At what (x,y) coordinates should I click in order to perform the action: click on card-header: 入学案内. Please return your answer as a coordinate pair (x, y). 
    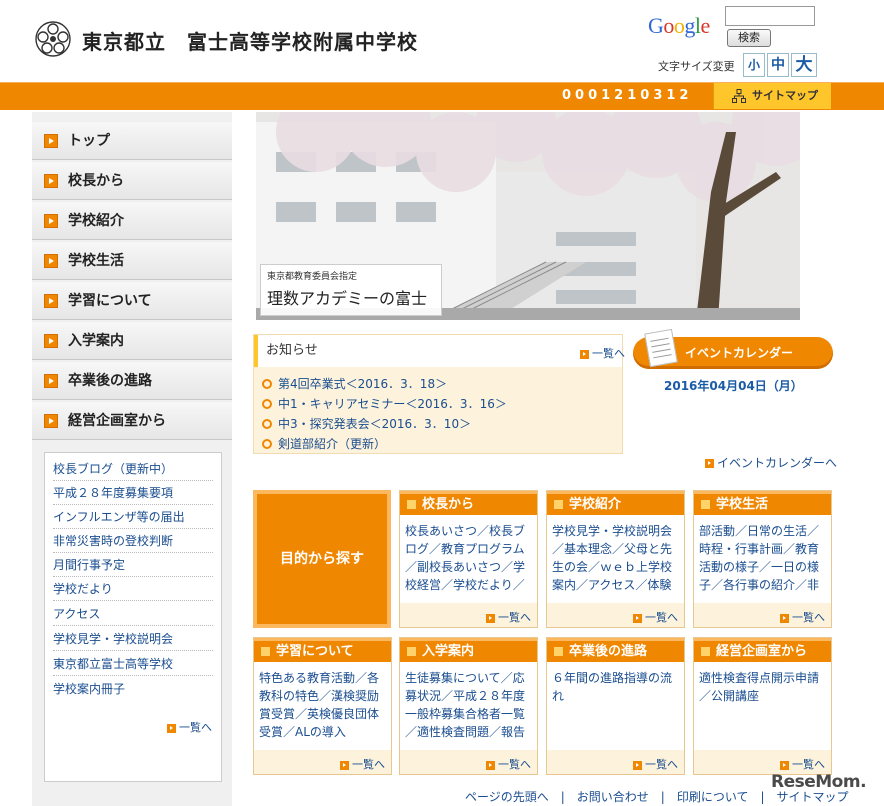
    Looking at the image, I should click on (468, 650).